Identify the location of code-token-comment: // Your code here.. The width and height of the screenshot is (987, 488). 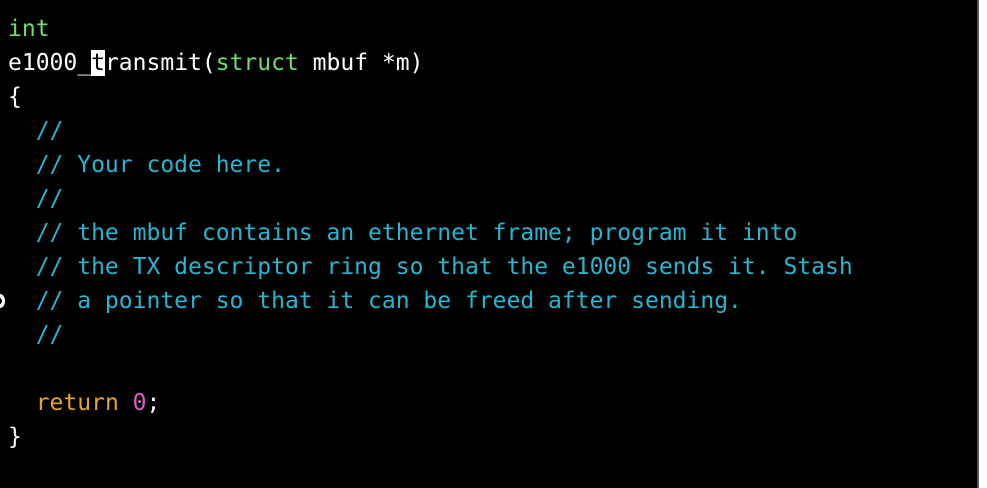
(146, 165).